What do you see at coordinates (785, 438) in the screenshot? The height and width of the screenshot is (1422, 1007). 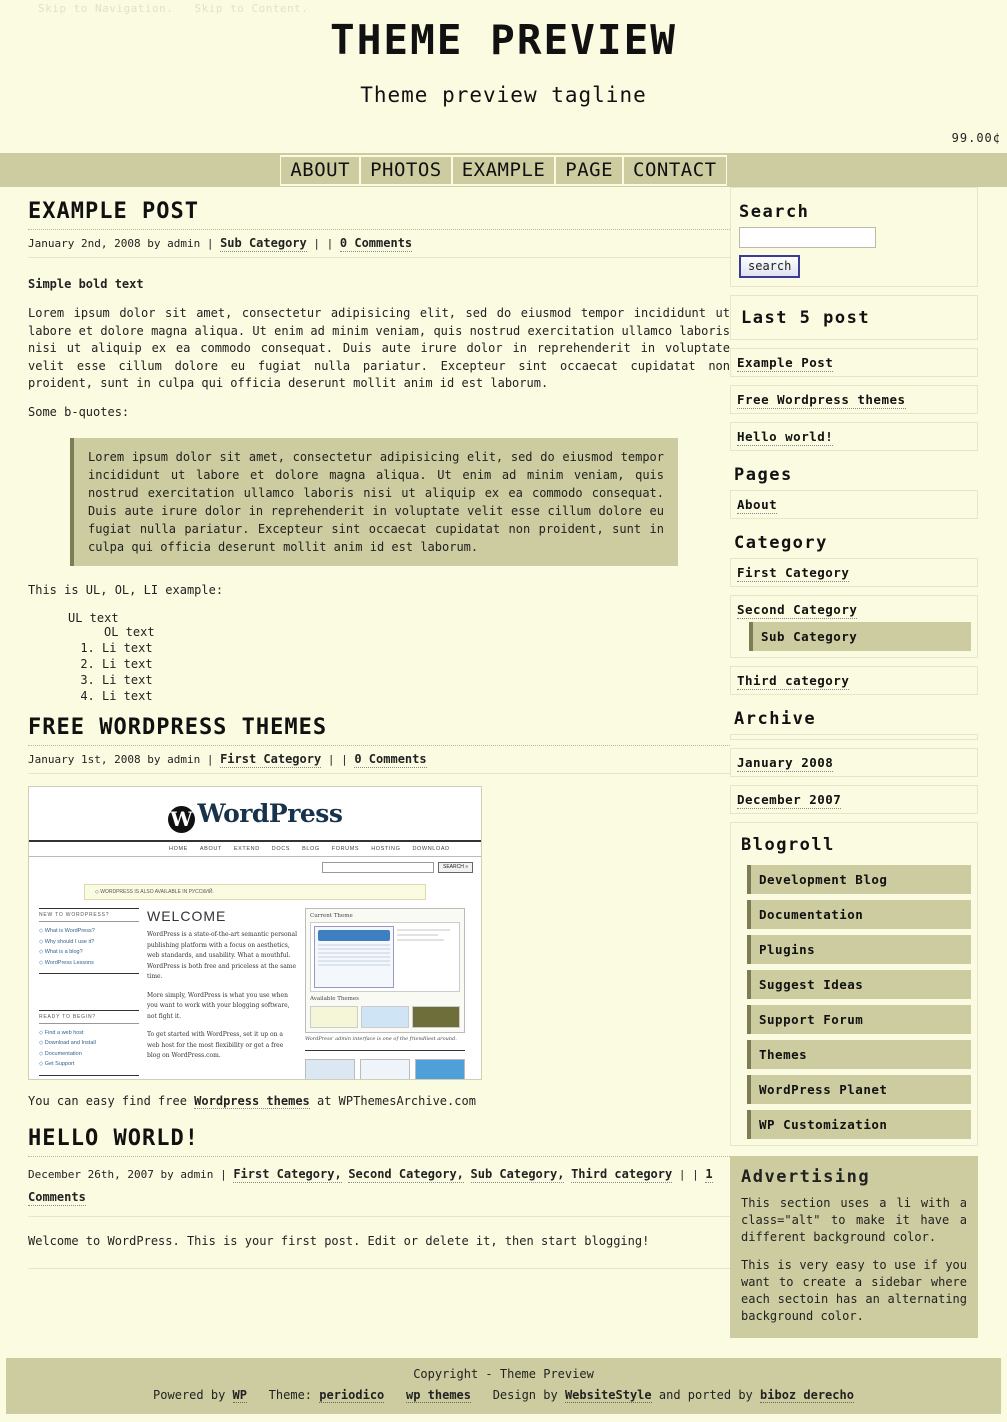 I see `last-post-link: Hello world!` at bounding box center [785, 438].